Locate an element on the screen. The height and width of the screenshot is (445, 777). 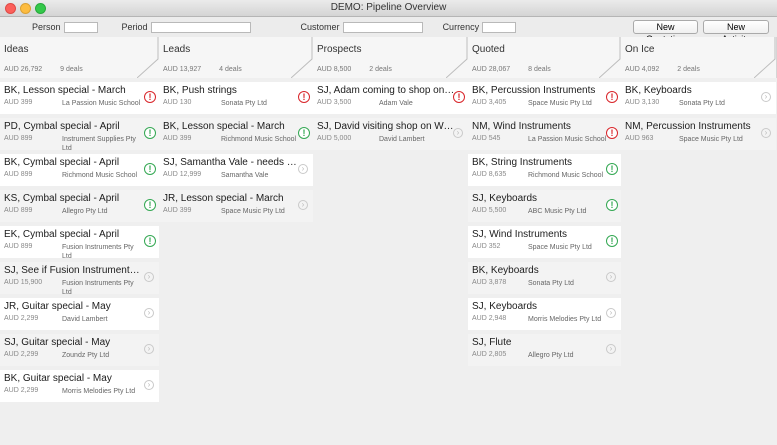
column-title: Ideas is located at coordinates (16, 49).